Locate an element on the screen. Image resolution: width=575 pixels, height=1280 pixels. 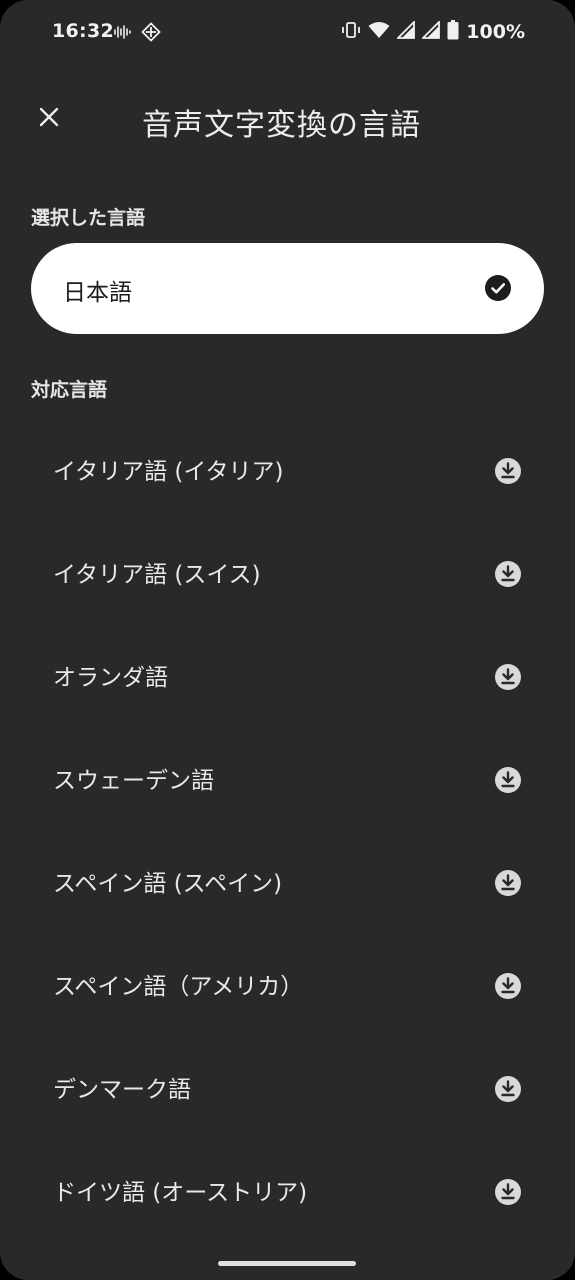
audio-wave-icon is located at coordinates (122, 34).